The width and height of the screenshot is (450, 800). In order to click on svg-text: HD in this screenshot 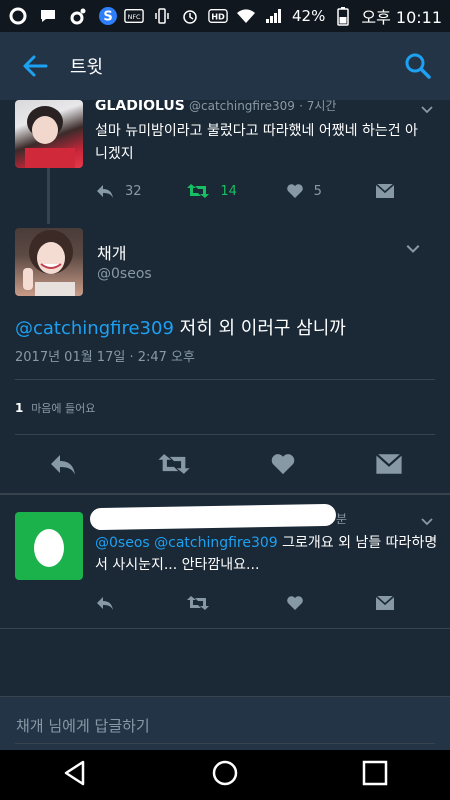, I will do `click(218, 17)`.